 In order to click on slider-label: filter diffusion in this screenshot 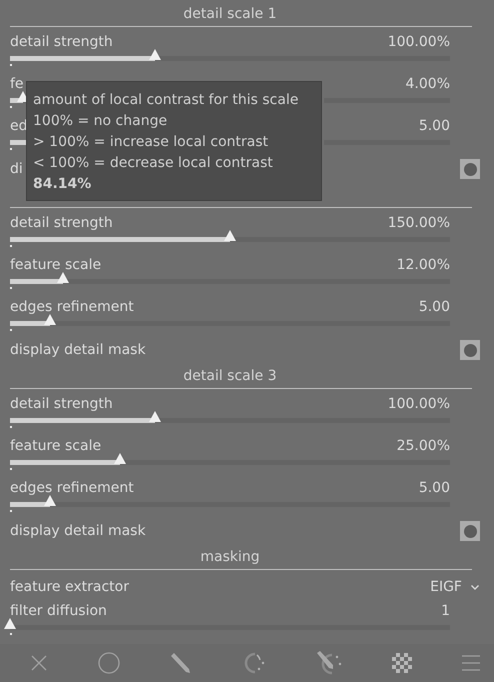, I will do `click(58, 610)`.